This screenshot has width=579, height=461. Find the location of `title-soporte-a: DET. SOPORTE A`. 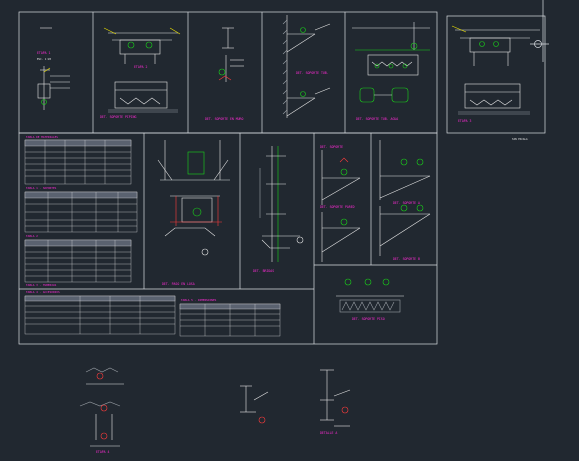

title-soporte-a: DET. SOPORTE A is located at coordinates (406, 203).